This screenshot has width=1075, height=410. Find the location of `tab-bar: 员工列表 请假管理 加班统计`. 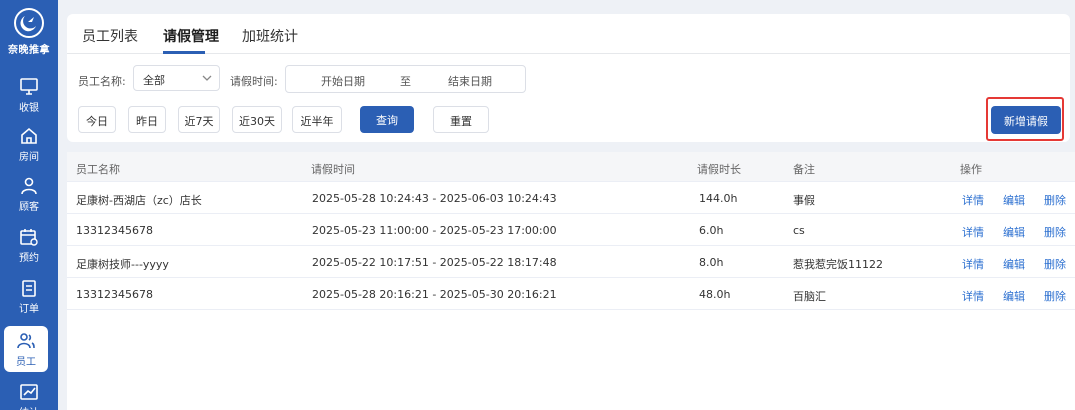

tab-bar: 员工列表 请假管理 加班统计 is located at coordinates (568, 34).